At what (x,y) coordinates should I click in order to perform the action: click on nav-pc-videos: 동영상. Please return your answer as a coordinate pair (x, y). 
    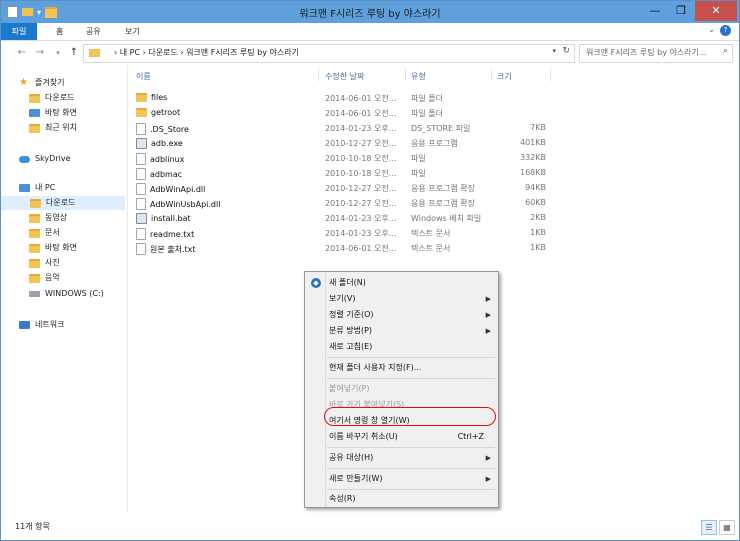
    Looking at the image, I should click on (48, 218).